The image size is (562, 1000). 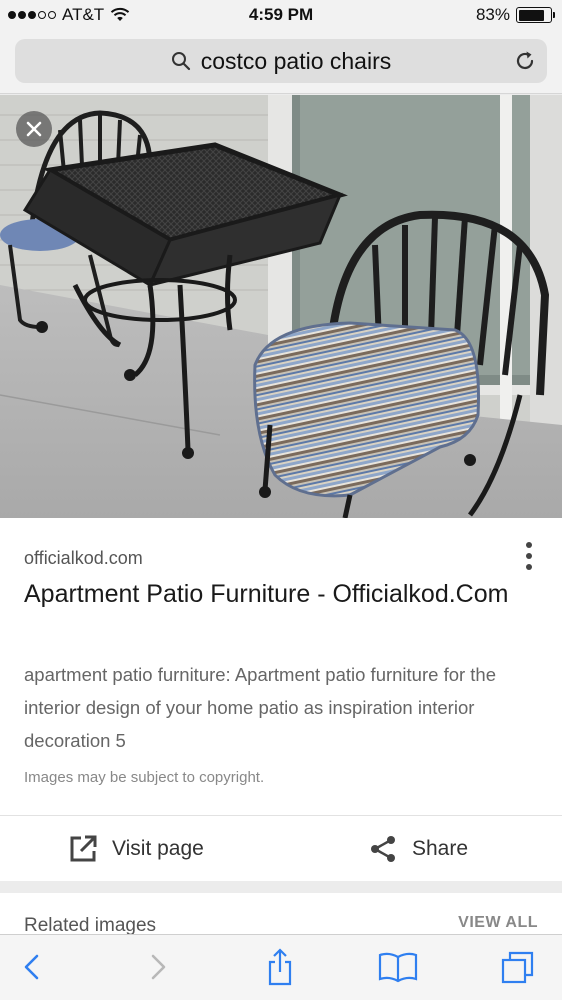 I want to click on close-button, so click(x=34, y=129).